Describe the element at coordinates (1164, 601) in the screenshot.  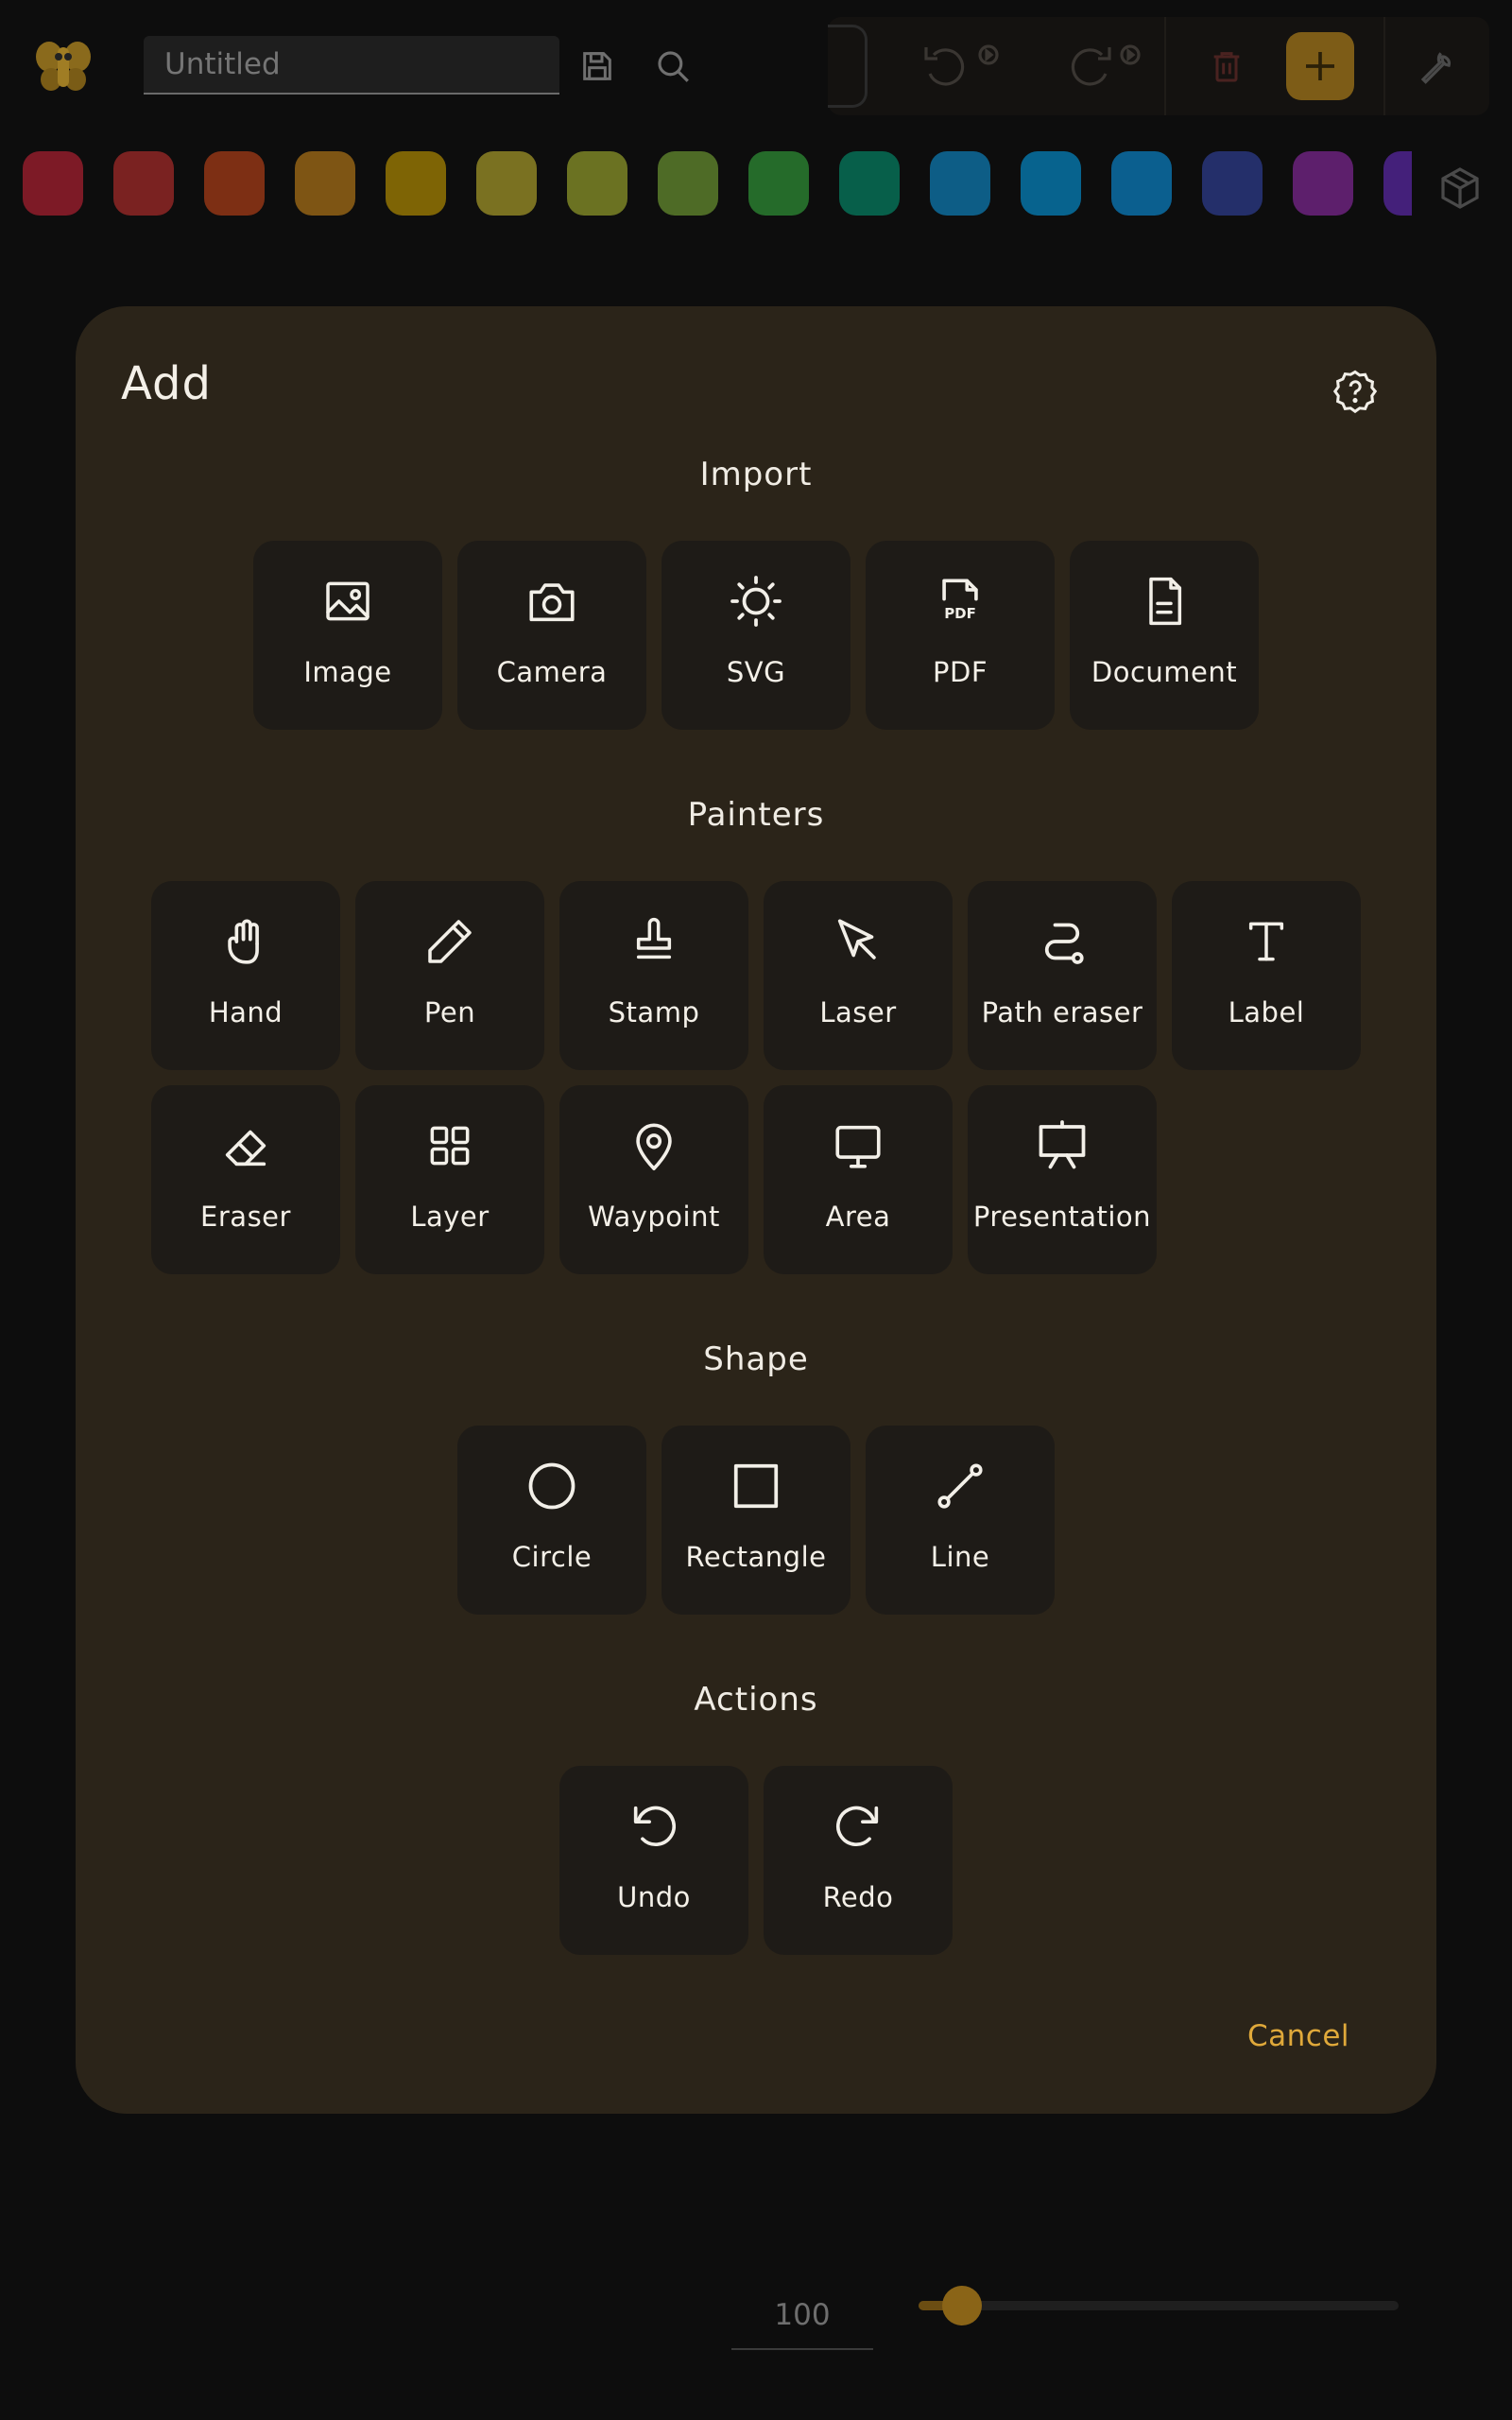
I see `document-icon` at that location.